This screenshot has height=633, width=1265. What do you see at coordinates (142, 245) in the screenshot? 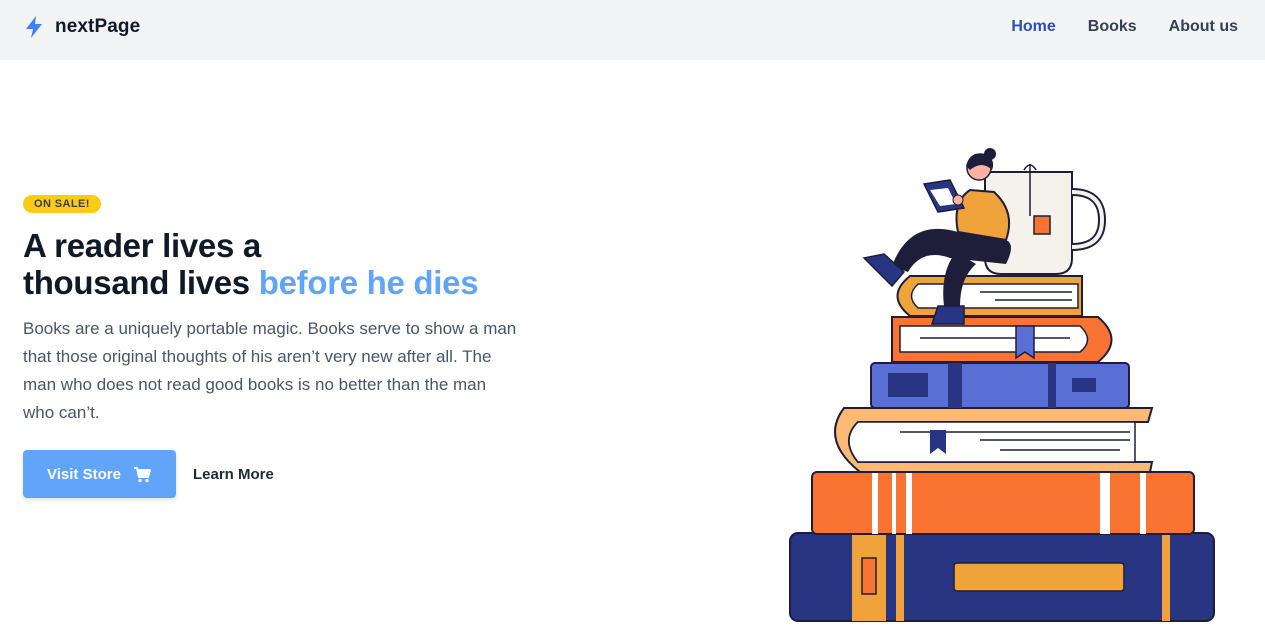
I see `headline-line-1: A reader lives a` at bounding box center [142, 245].